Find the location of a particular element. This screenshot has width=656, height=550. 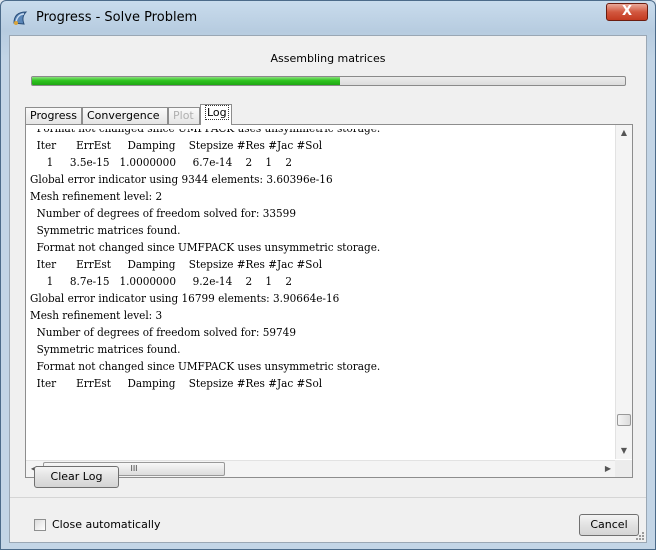

log-line: 1 8.7e-15 1.0000000 9.2e-14 2 1 2 is located at coordinates (169, 281).